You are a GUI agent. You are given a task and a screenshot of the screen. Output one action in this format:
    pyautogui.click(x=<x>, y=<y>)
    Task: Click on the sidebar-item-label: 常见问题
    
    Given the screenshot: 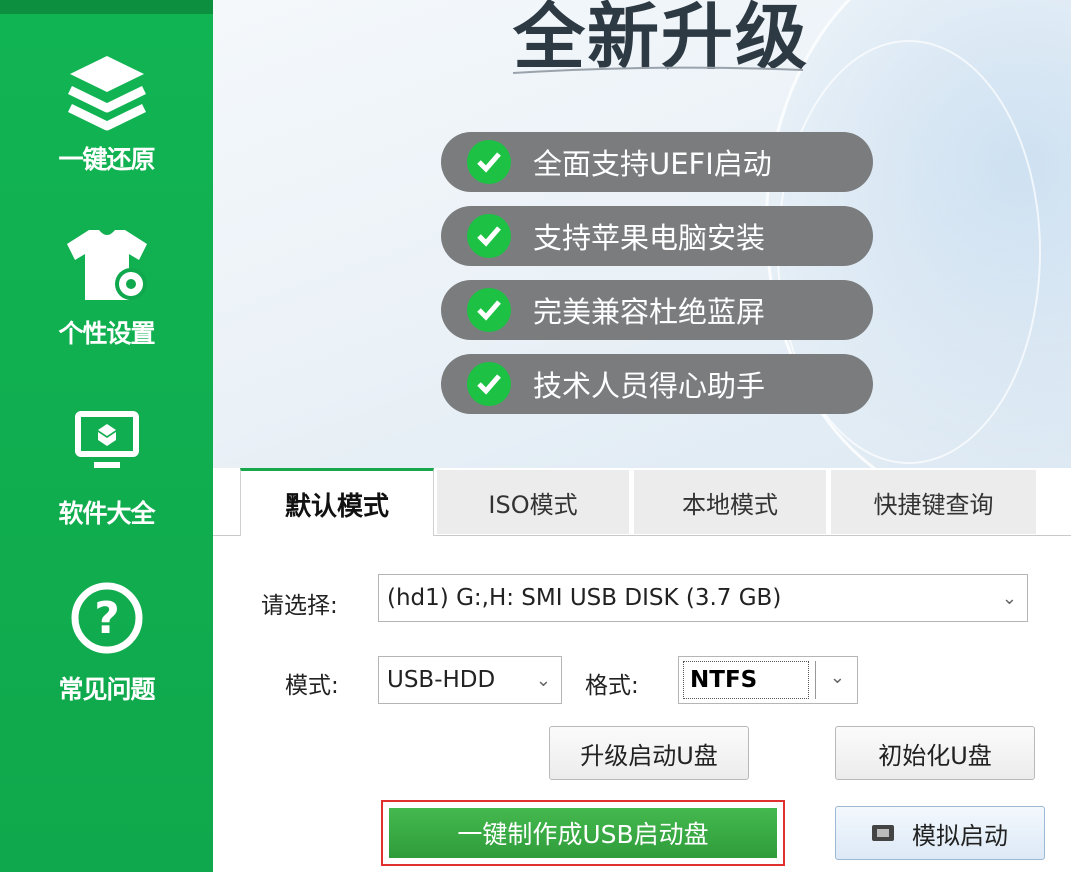 What is the action you would take?
    pyautogui.click(x=106, y=689)
    